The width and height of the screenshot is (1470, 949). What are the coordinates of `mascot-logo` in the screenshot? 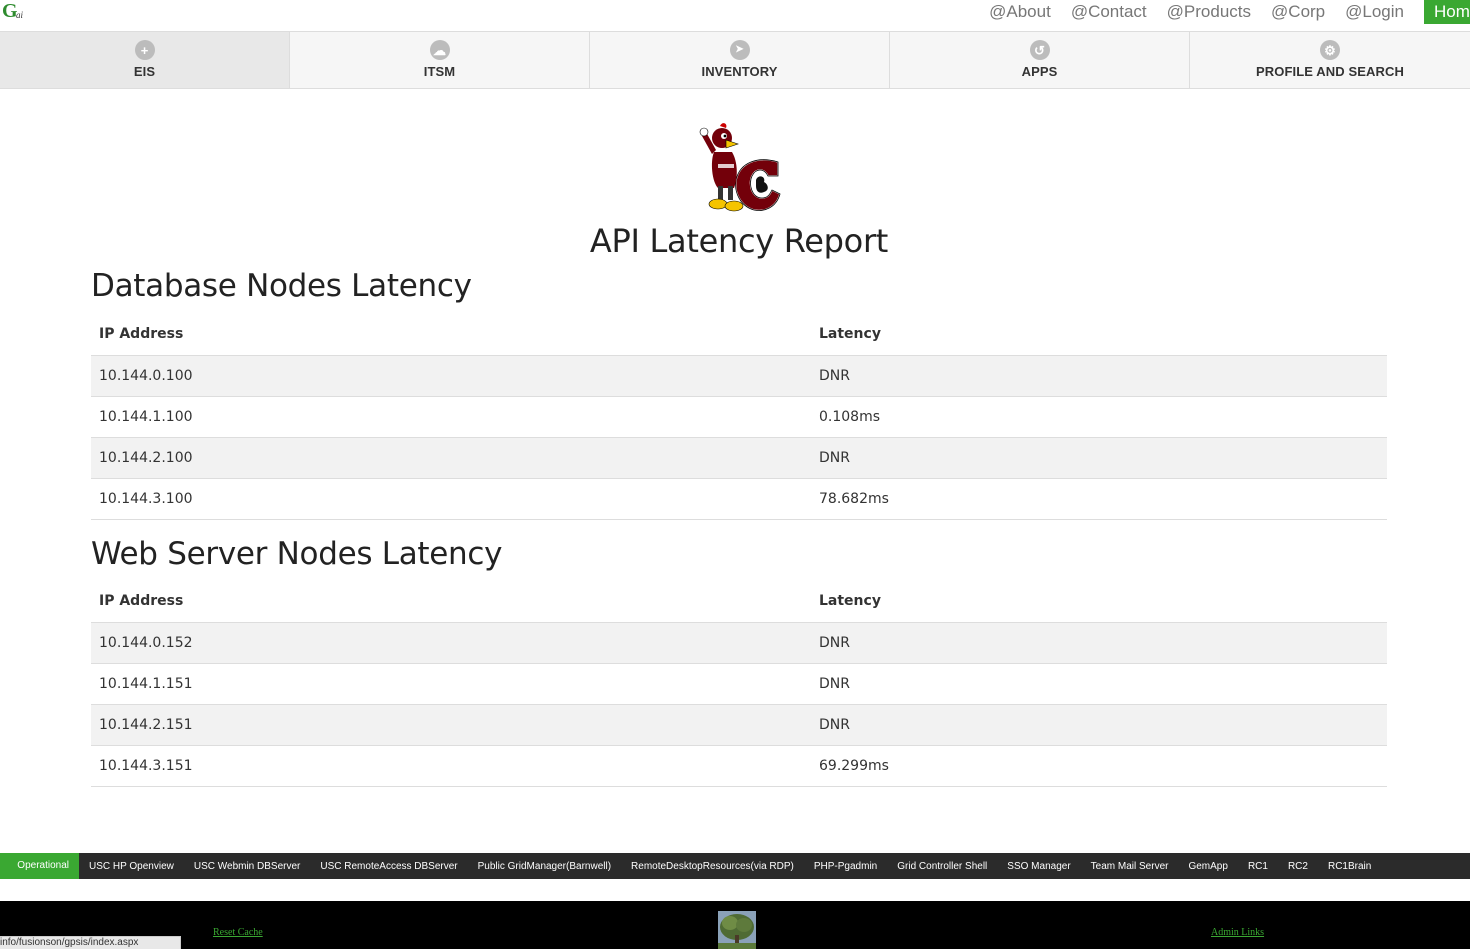 It's located at (740, 167).